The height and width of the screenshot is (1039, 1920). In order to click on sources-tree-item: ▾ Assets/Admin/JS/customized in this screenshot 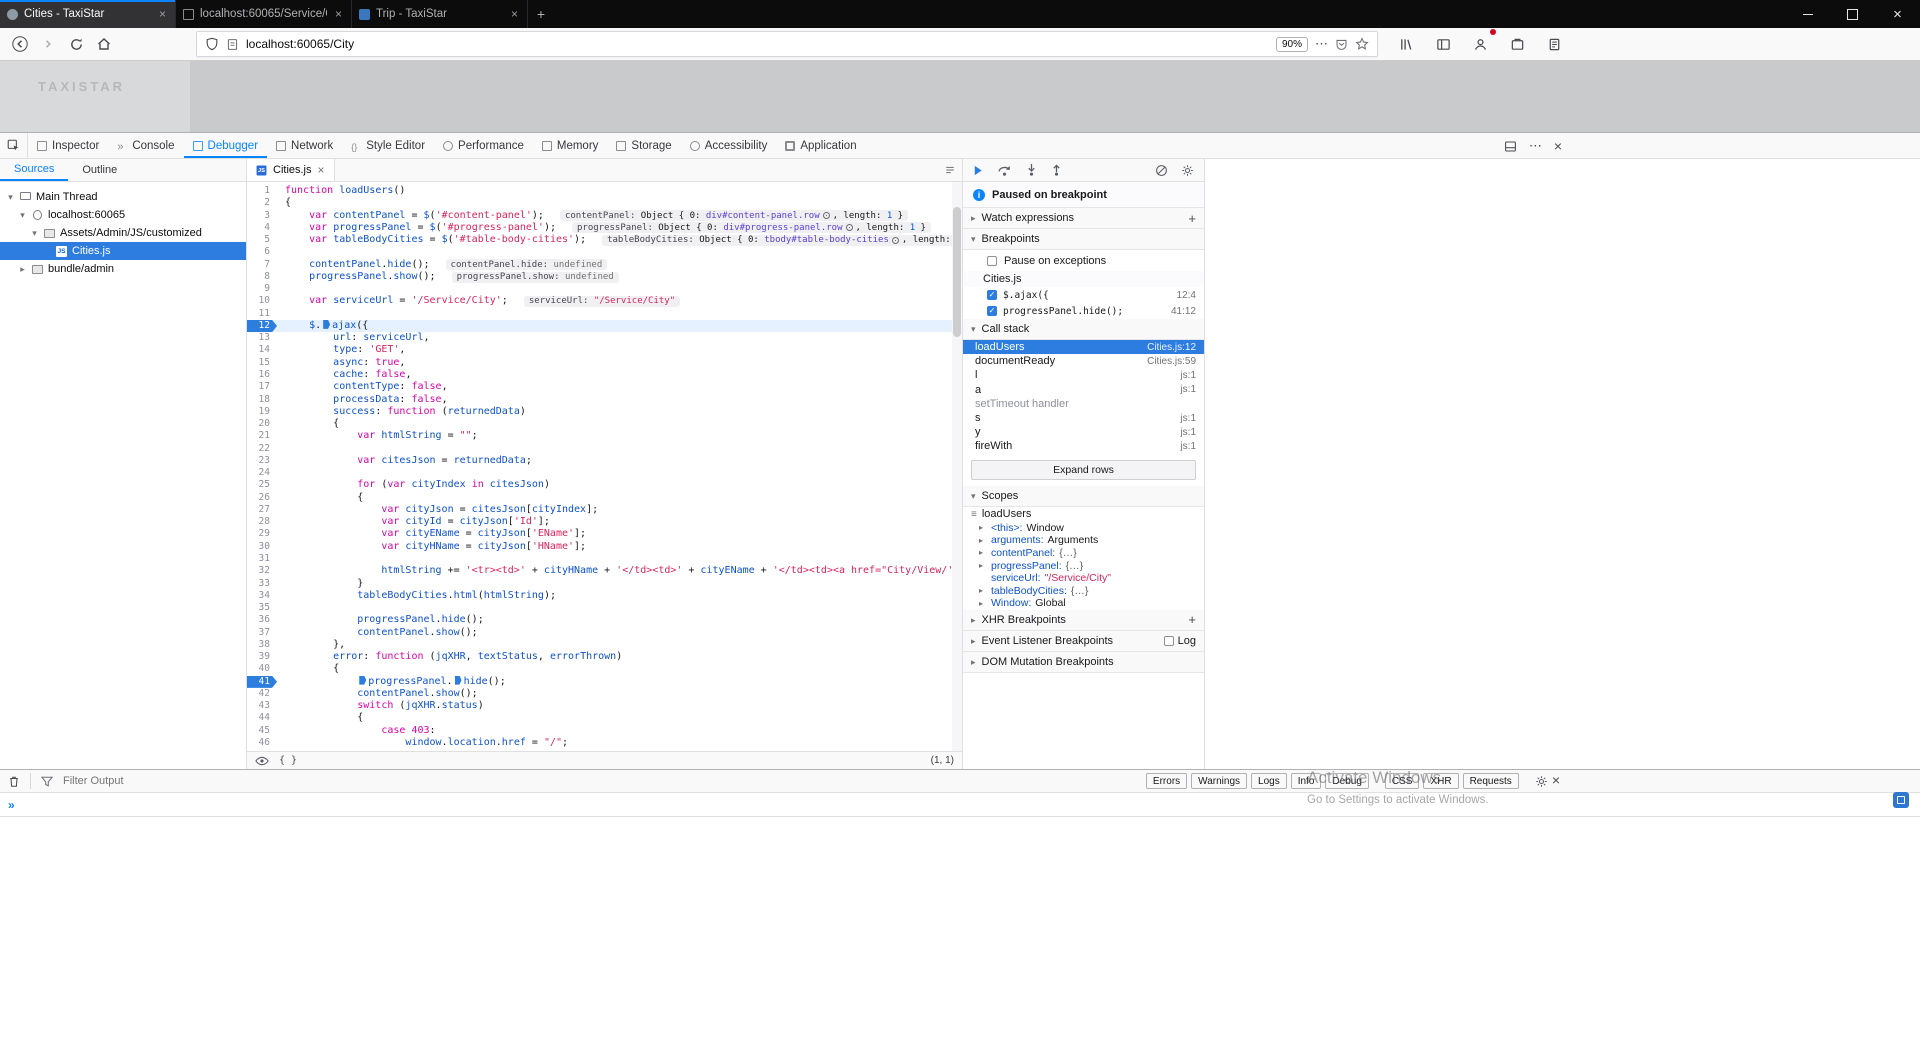, I will do `click(123, 233)`.